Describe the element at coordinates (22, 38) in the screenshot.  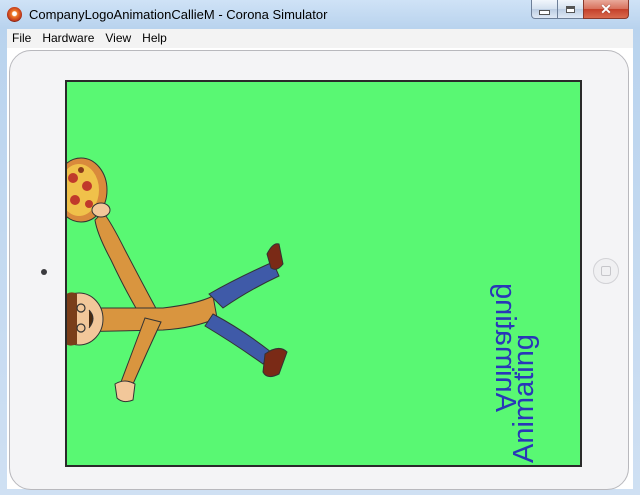
I see `menu-file: File` at that location.